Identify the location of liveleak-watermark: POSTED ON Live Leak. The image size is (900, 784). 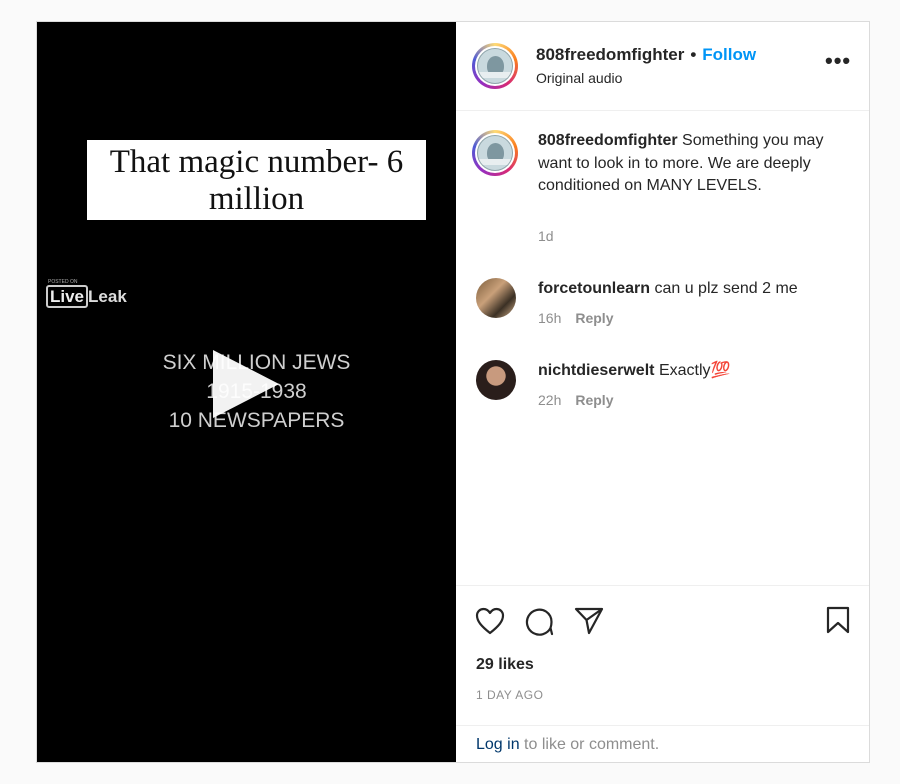
(86, 293).